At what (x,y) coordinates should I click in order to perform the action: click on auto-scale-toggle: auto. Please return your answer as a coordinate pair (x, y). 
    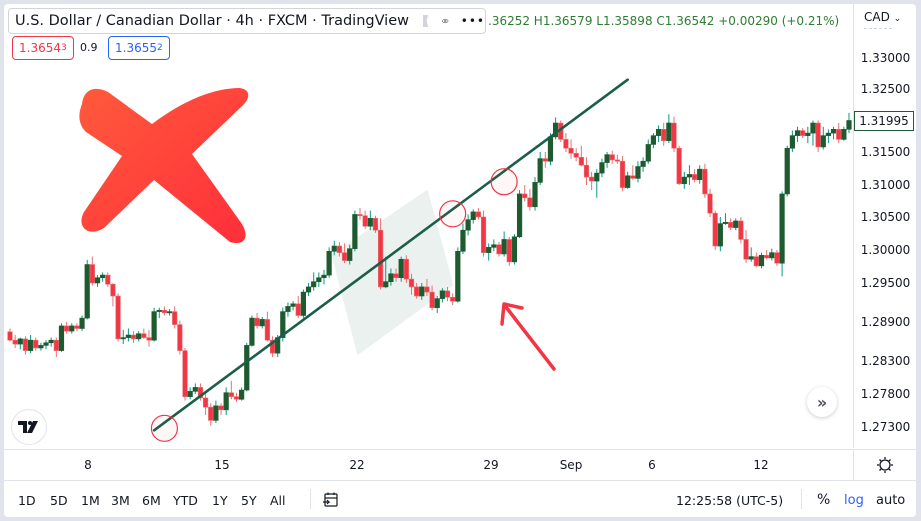
    Looking at the image, I should click on (890, 500).